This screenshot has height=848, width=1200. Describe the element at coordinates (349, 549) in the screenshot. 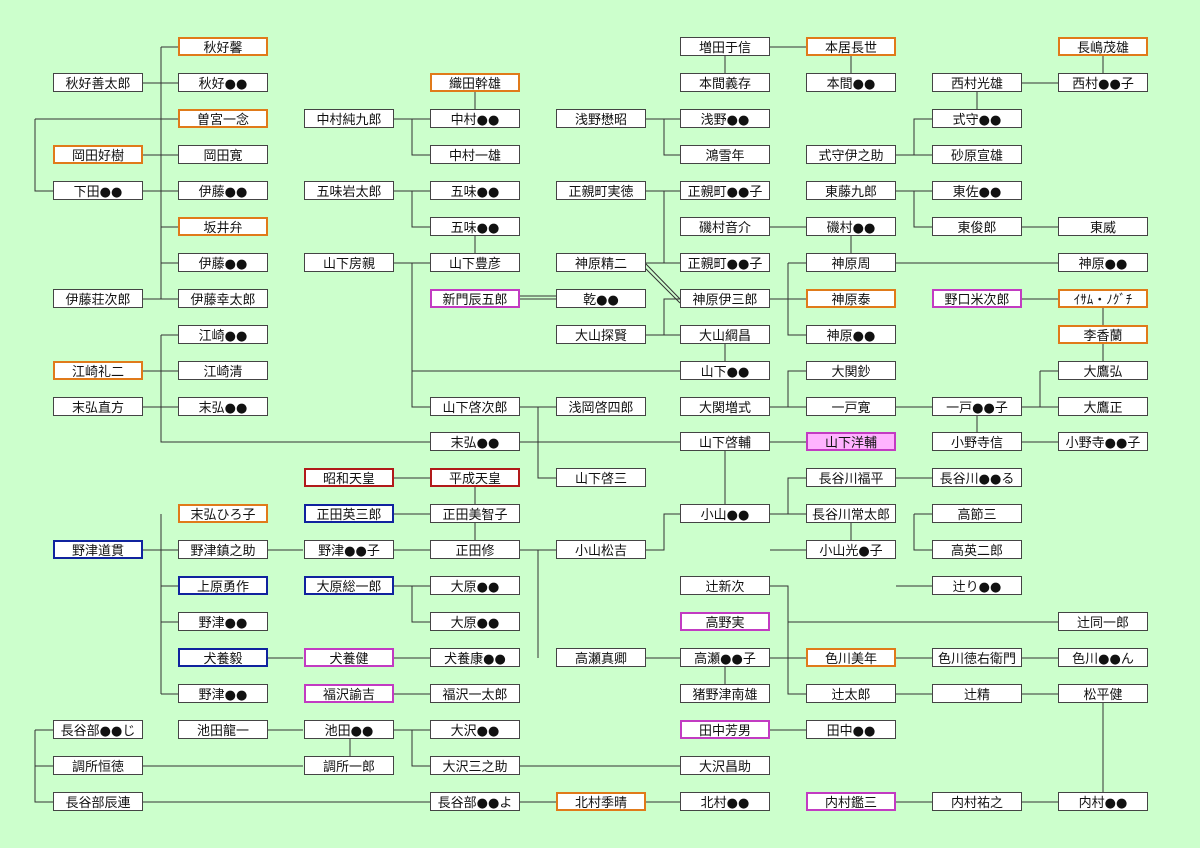

I see `person-box: 野津●●子` at that location.